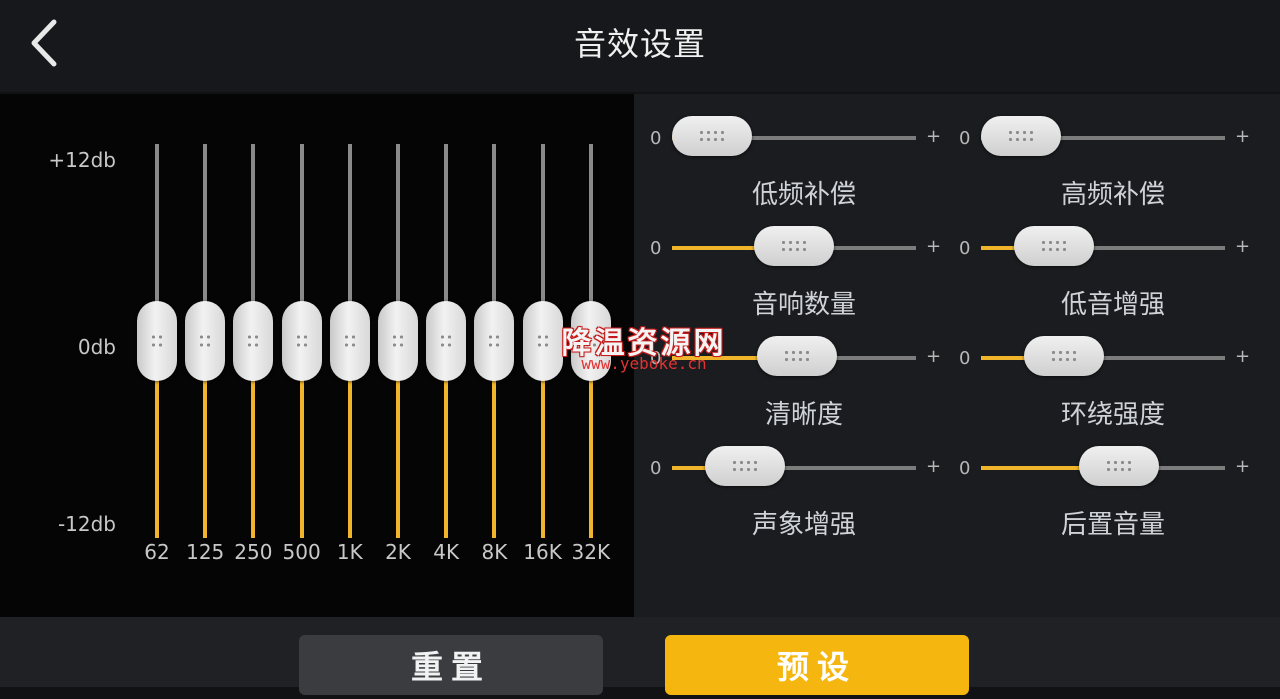  What do you see at coordinates (644, 363) in the screenshot?
I see `watermark-url: www.yeboke.cn` at bounding box center [644, 363].